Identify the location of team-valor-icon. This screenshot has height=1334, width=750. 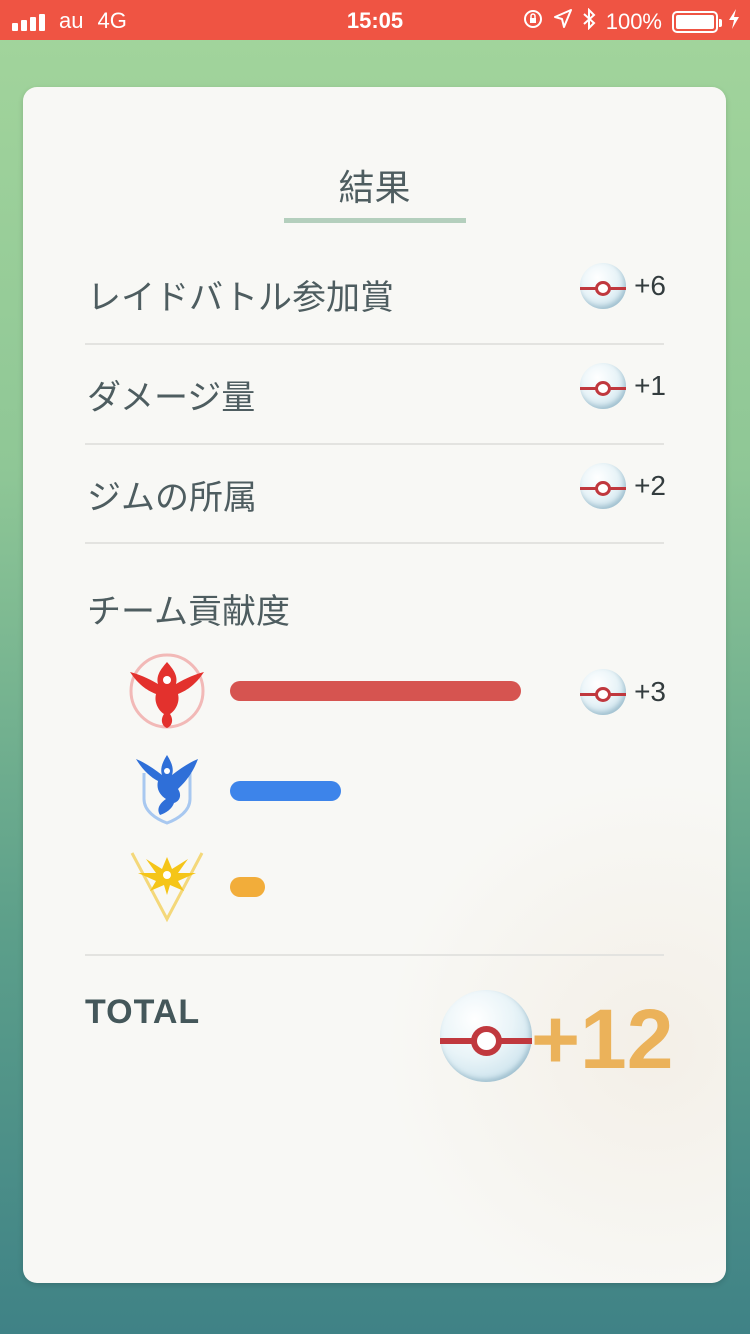
(167, 691).